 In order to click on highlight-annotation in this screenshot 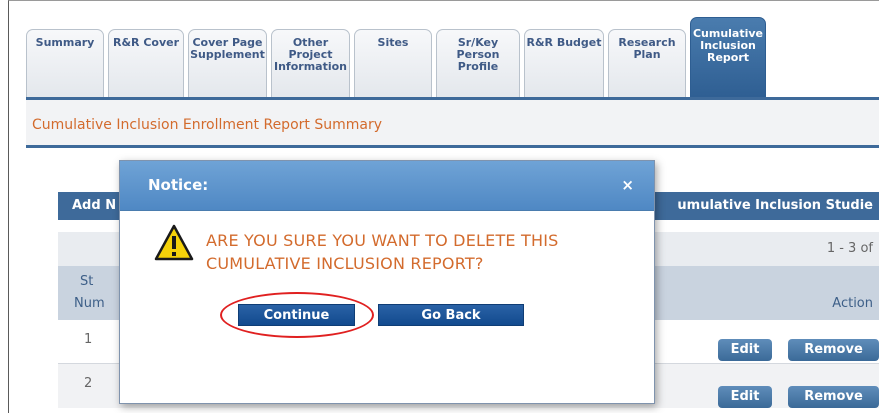, I will do `click(297, 315)`.